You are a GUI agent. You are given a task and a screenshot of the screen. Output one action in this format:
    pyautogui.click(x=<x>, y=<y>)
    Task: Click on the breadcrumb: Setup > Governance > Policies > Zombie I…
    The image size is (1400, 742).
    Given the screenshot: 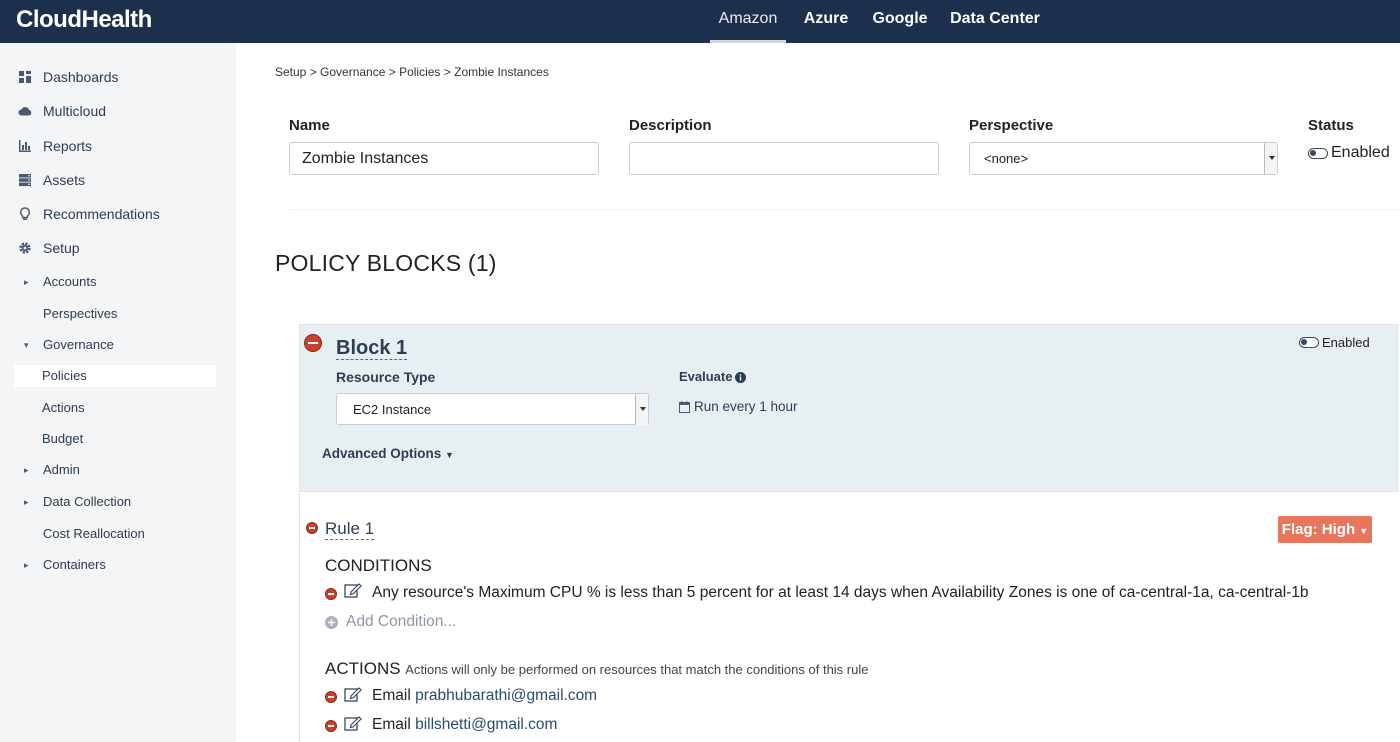 What is the action you would take?
    pyautogui.click(x=412, y=72)
    